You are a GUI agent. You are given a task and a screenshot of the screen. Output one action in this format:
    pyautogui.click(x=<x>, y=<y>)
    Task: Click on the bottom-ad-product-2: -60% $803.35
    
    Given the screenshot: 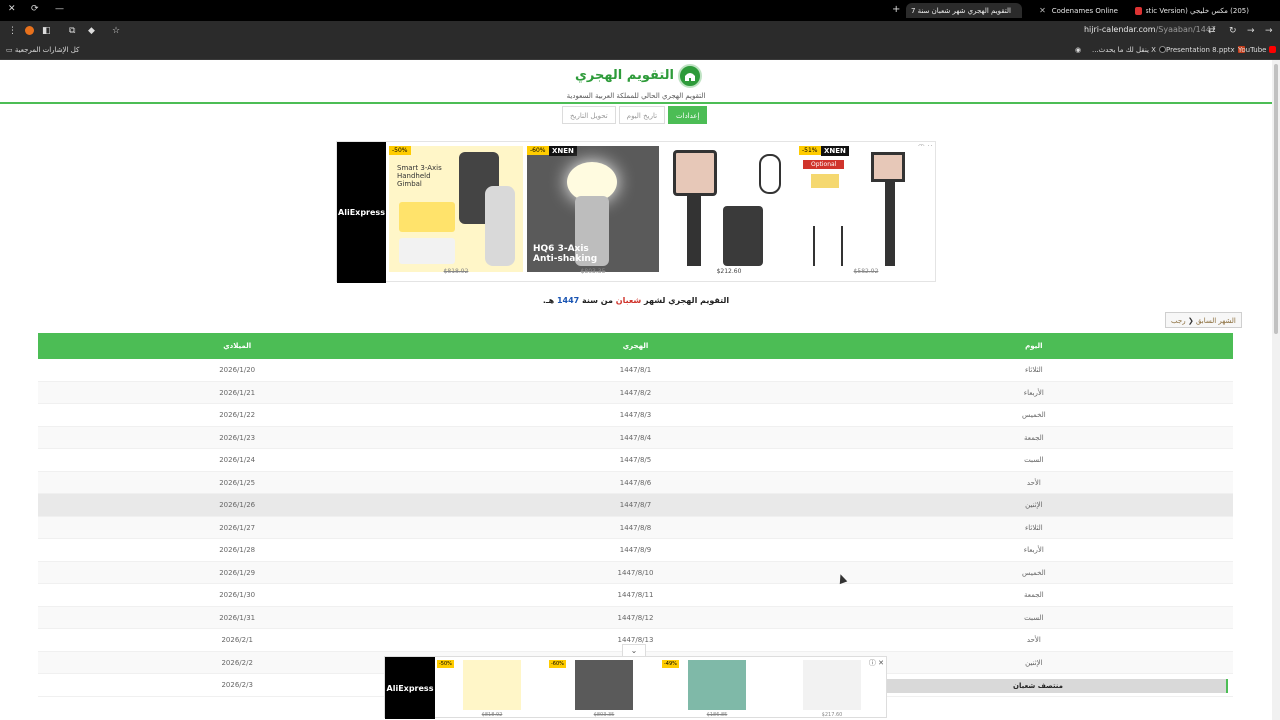 What is the action you would take?
    pyautogui.click(x=591, y=689)
    